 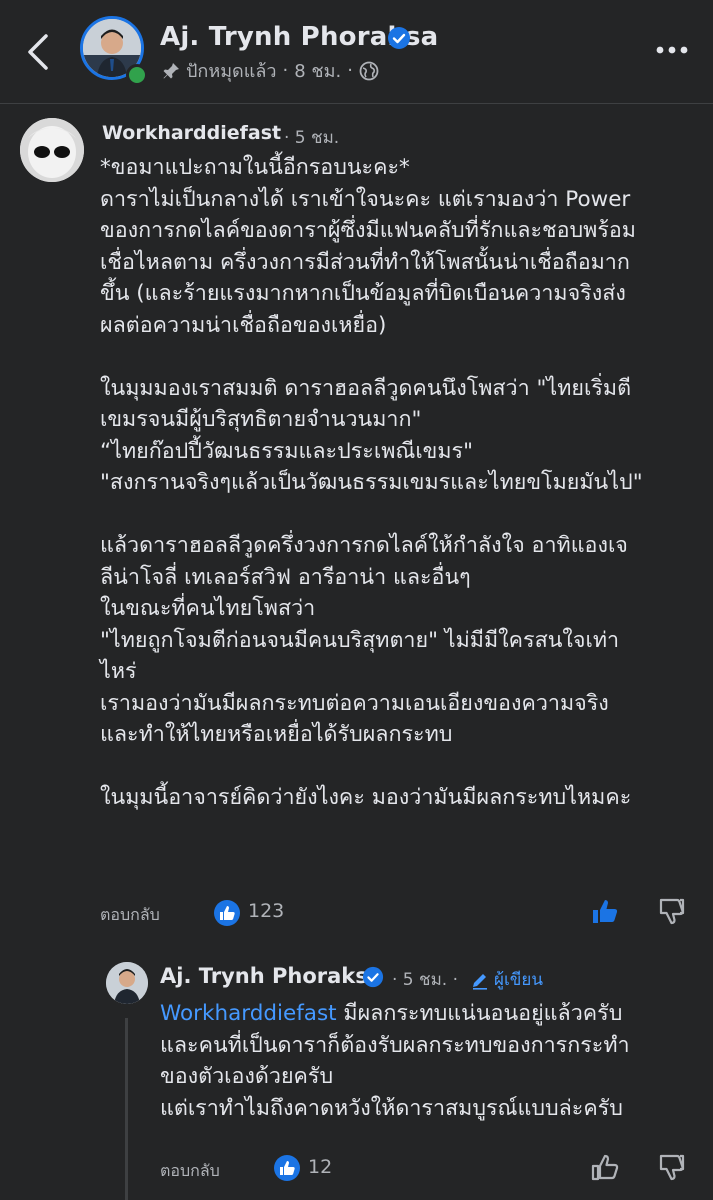 What do you see at coordinates (248, 1013) in the screenshot?
I see `mention-link: Workharddiefast` at bounding box center [248, 1013].